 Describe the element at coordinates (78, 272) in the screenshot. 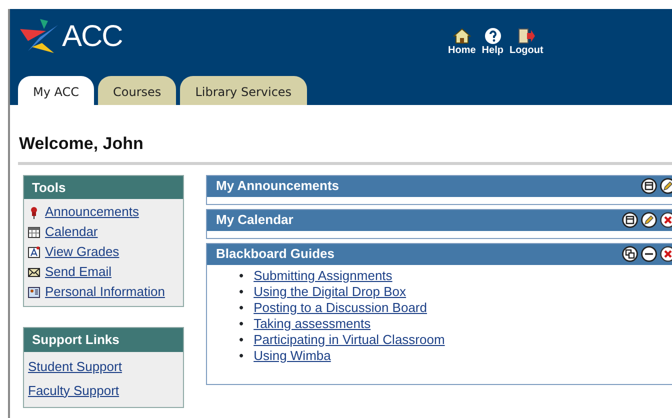

I see `tool-link: Send Email` at that location.